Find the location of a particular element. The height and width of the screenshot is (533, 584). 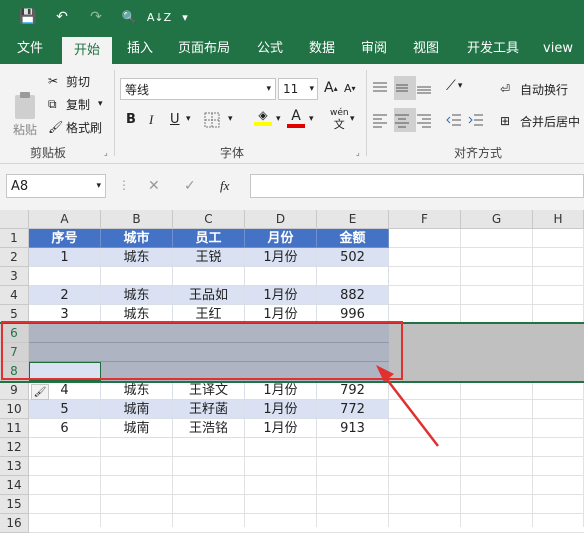

wrap-text-icon: ⏎ is located at coordinates (505, 89).